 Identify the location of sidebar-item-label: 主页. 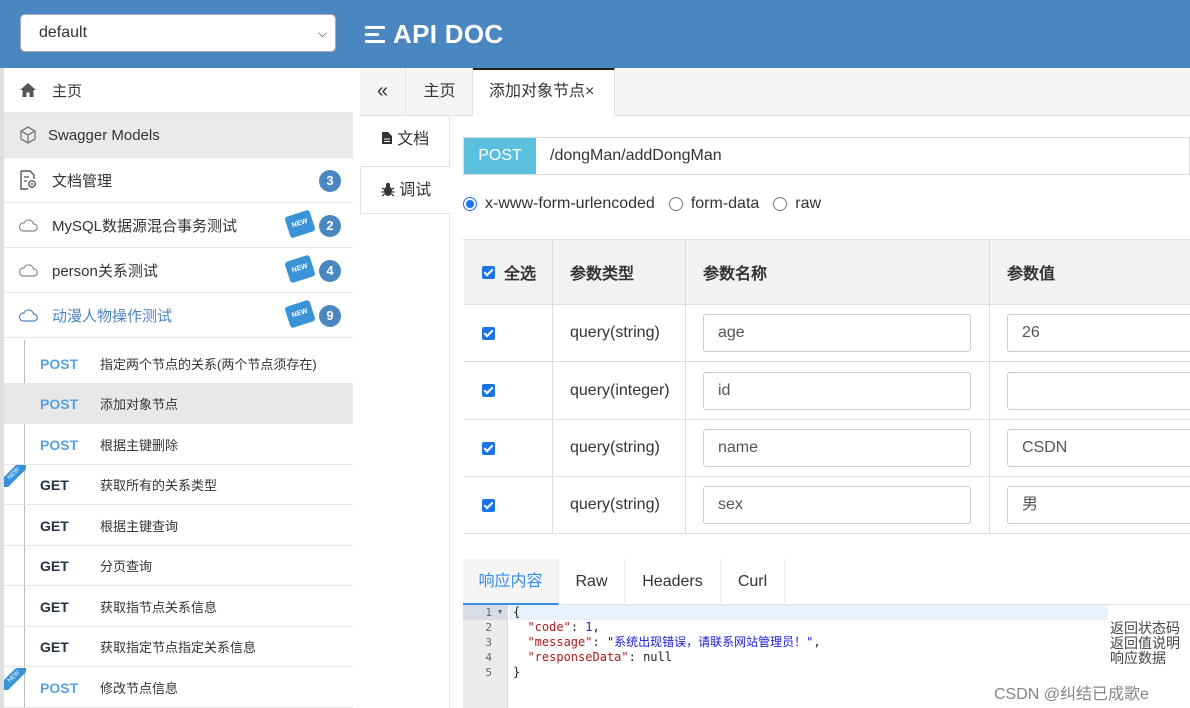
(67, 91).